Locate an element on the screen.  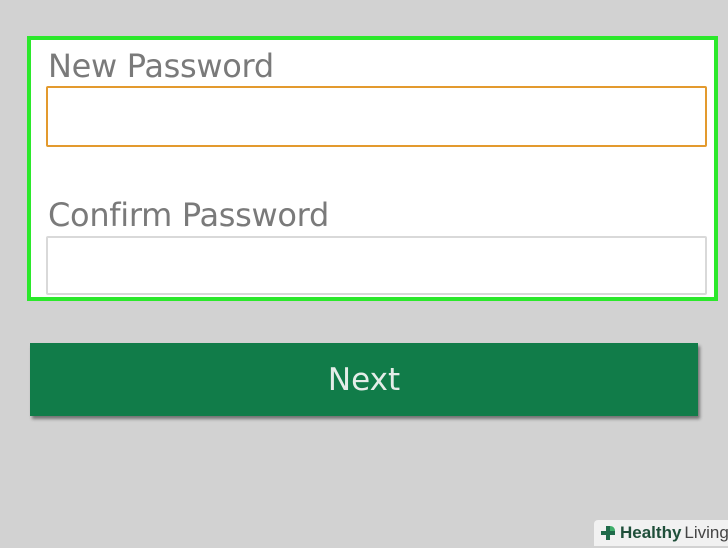
plus-leaf-icon is located at coordinates (608, 533).